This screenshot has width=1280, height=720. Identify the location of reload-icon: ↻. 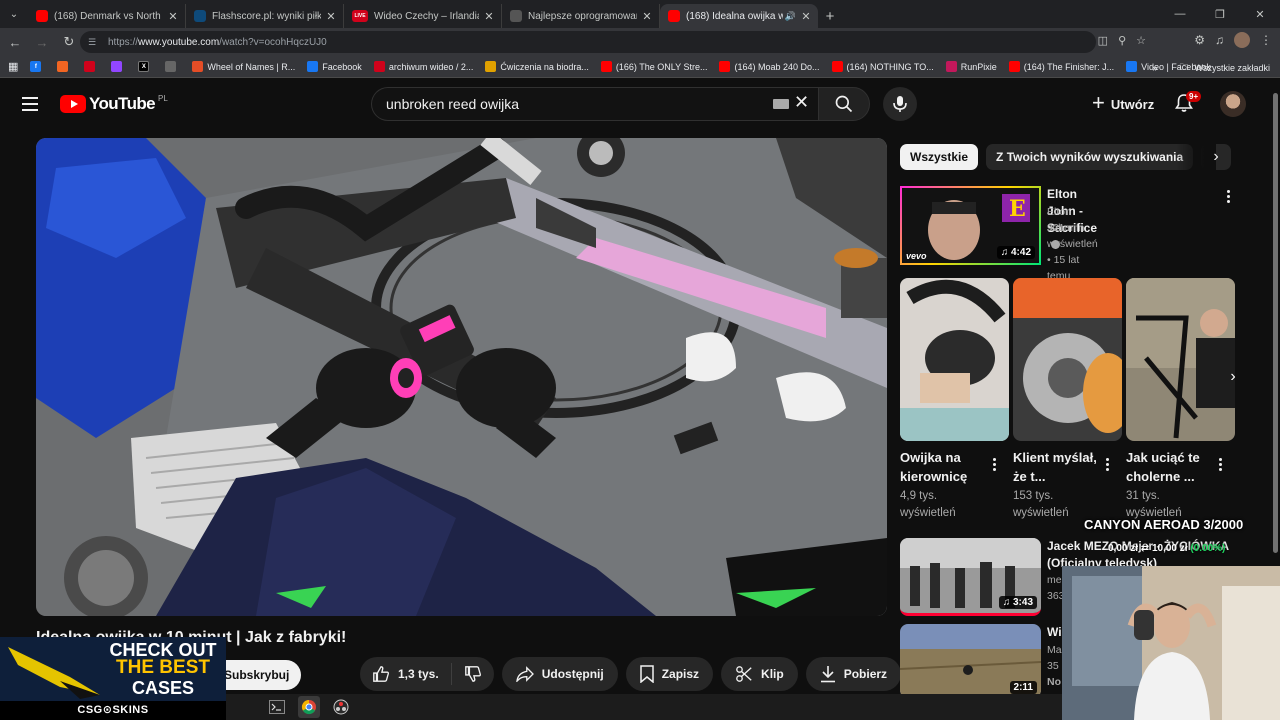
(69, 42).